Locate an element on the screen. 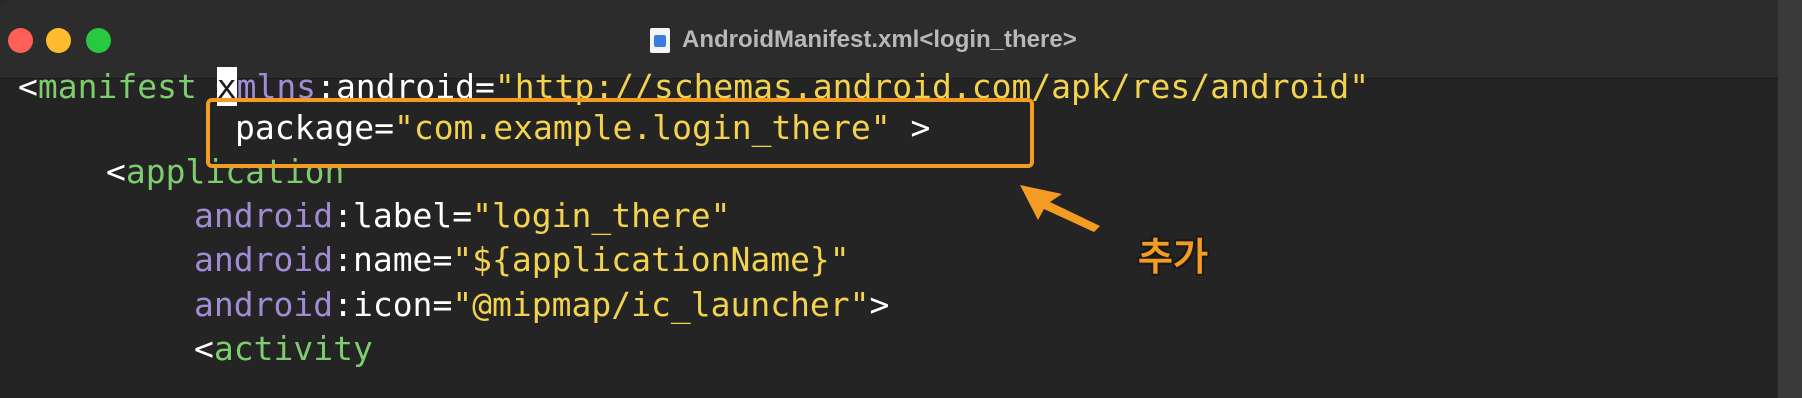 Image resolution: width=1802 pixels, height=398 pixels. tag-name: manifest is located at coordinates (117, 86).